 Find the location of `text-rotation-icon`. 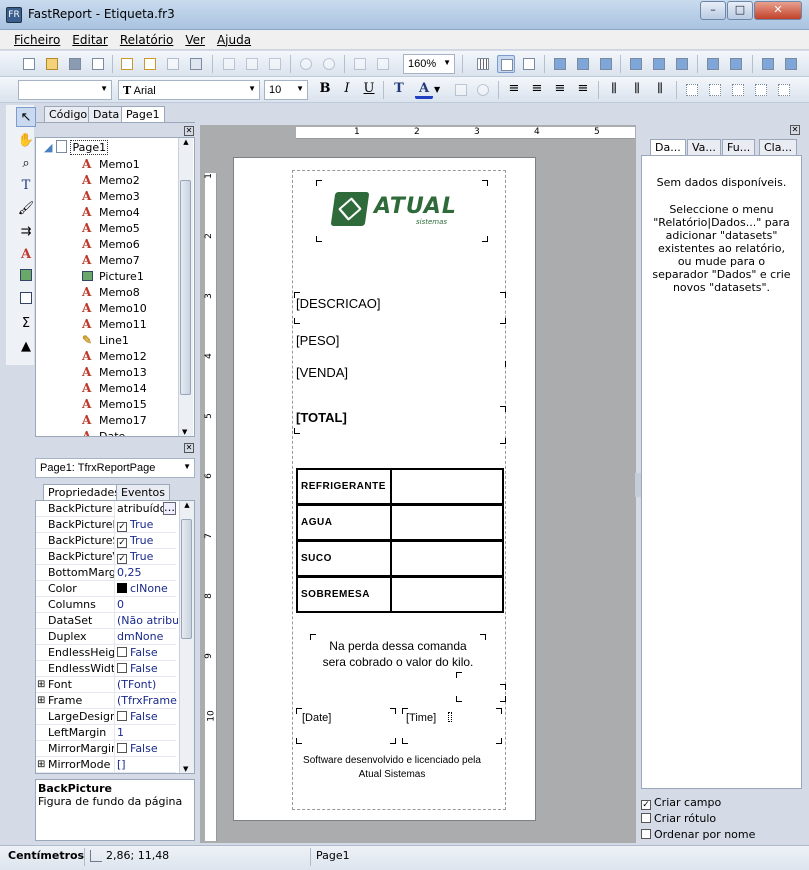

text-rotation-icon is located at coordinates (461, 90).